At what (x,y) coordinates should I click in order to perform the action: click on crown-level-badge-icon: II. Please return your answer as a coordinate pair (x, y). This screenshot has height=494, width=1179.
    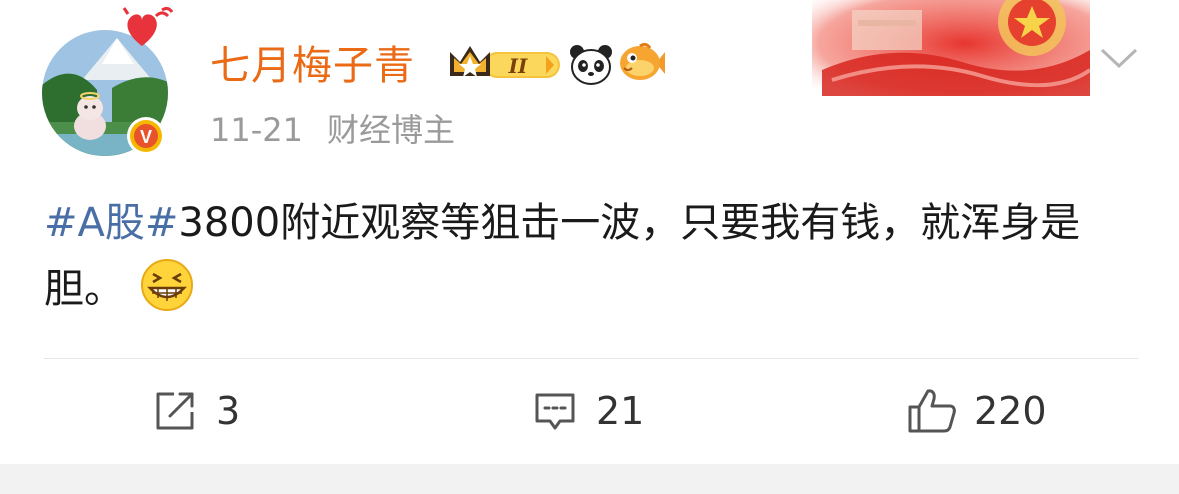
    Looking at the image, I should click on (505, 64).